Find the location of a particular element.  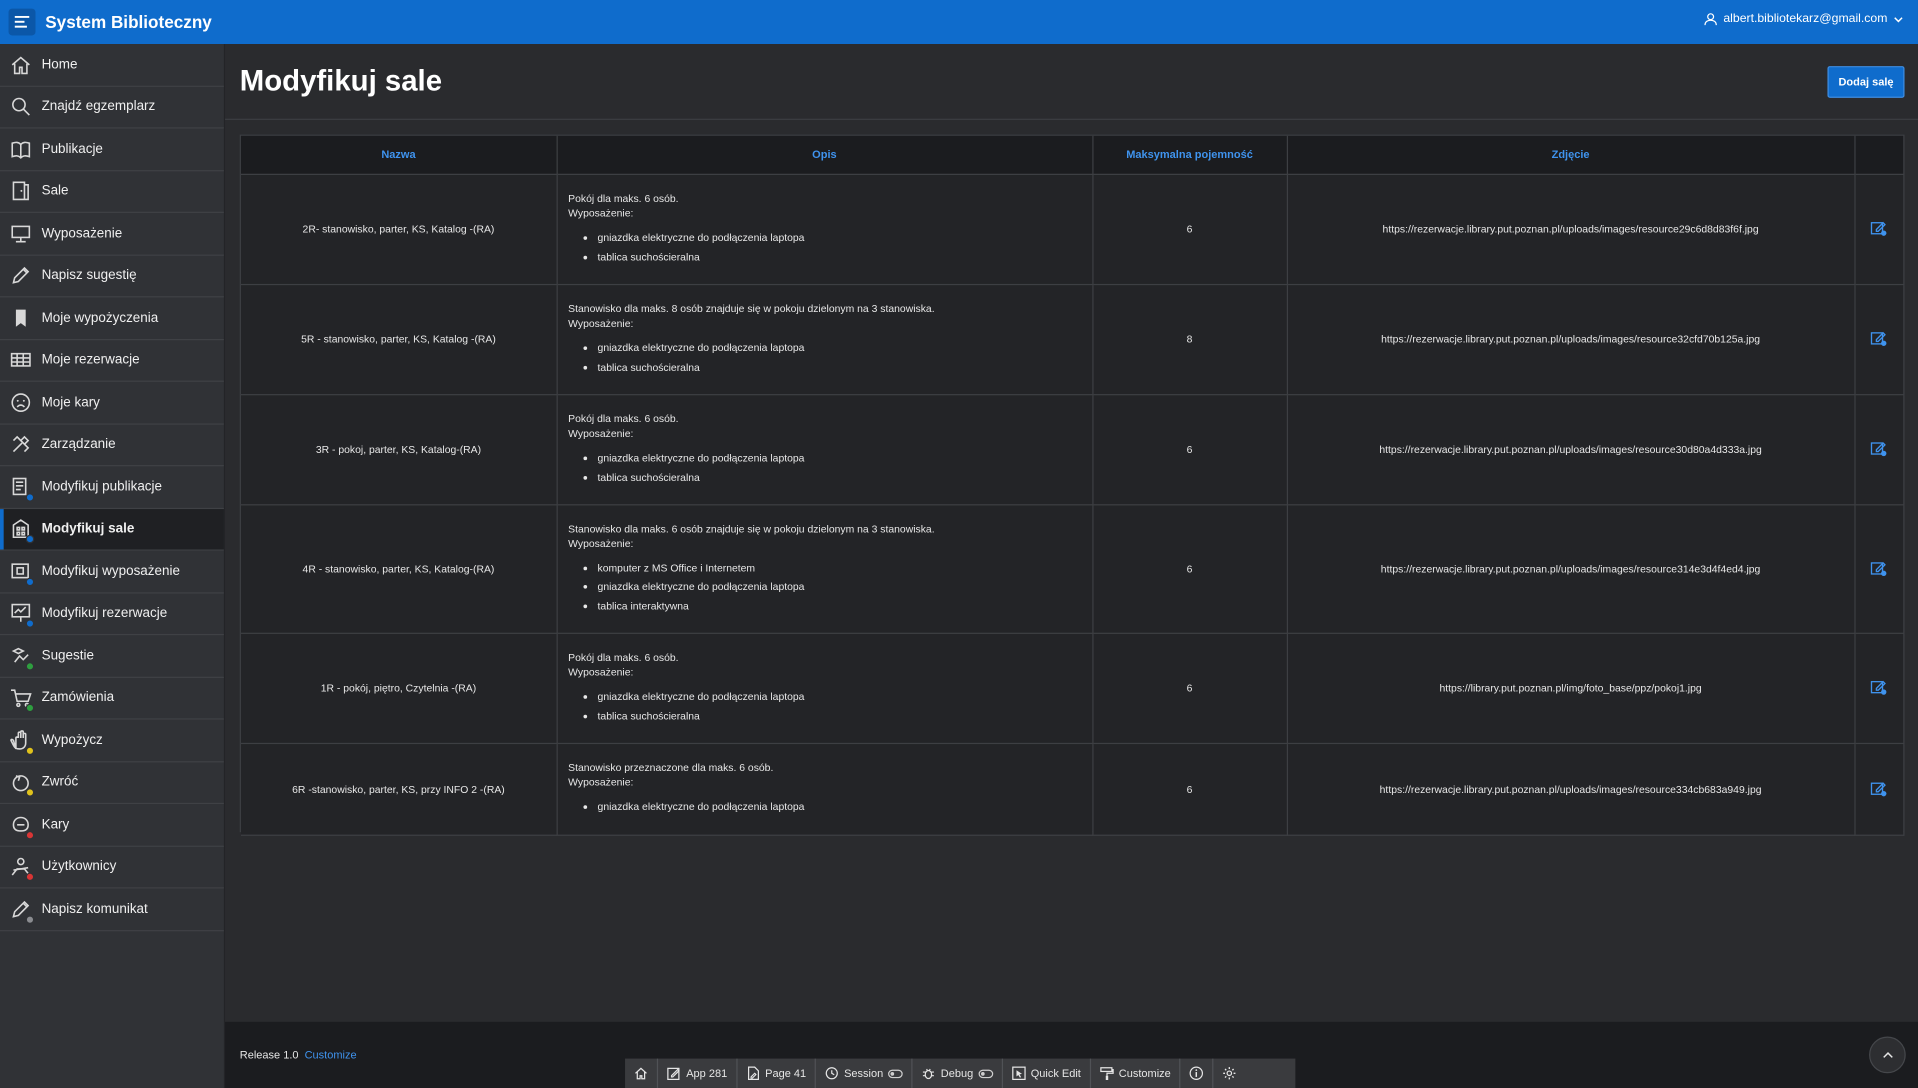

sidebar-item-napisz-sugestie: Napisz sugestię is located at coordinates (112, 276).